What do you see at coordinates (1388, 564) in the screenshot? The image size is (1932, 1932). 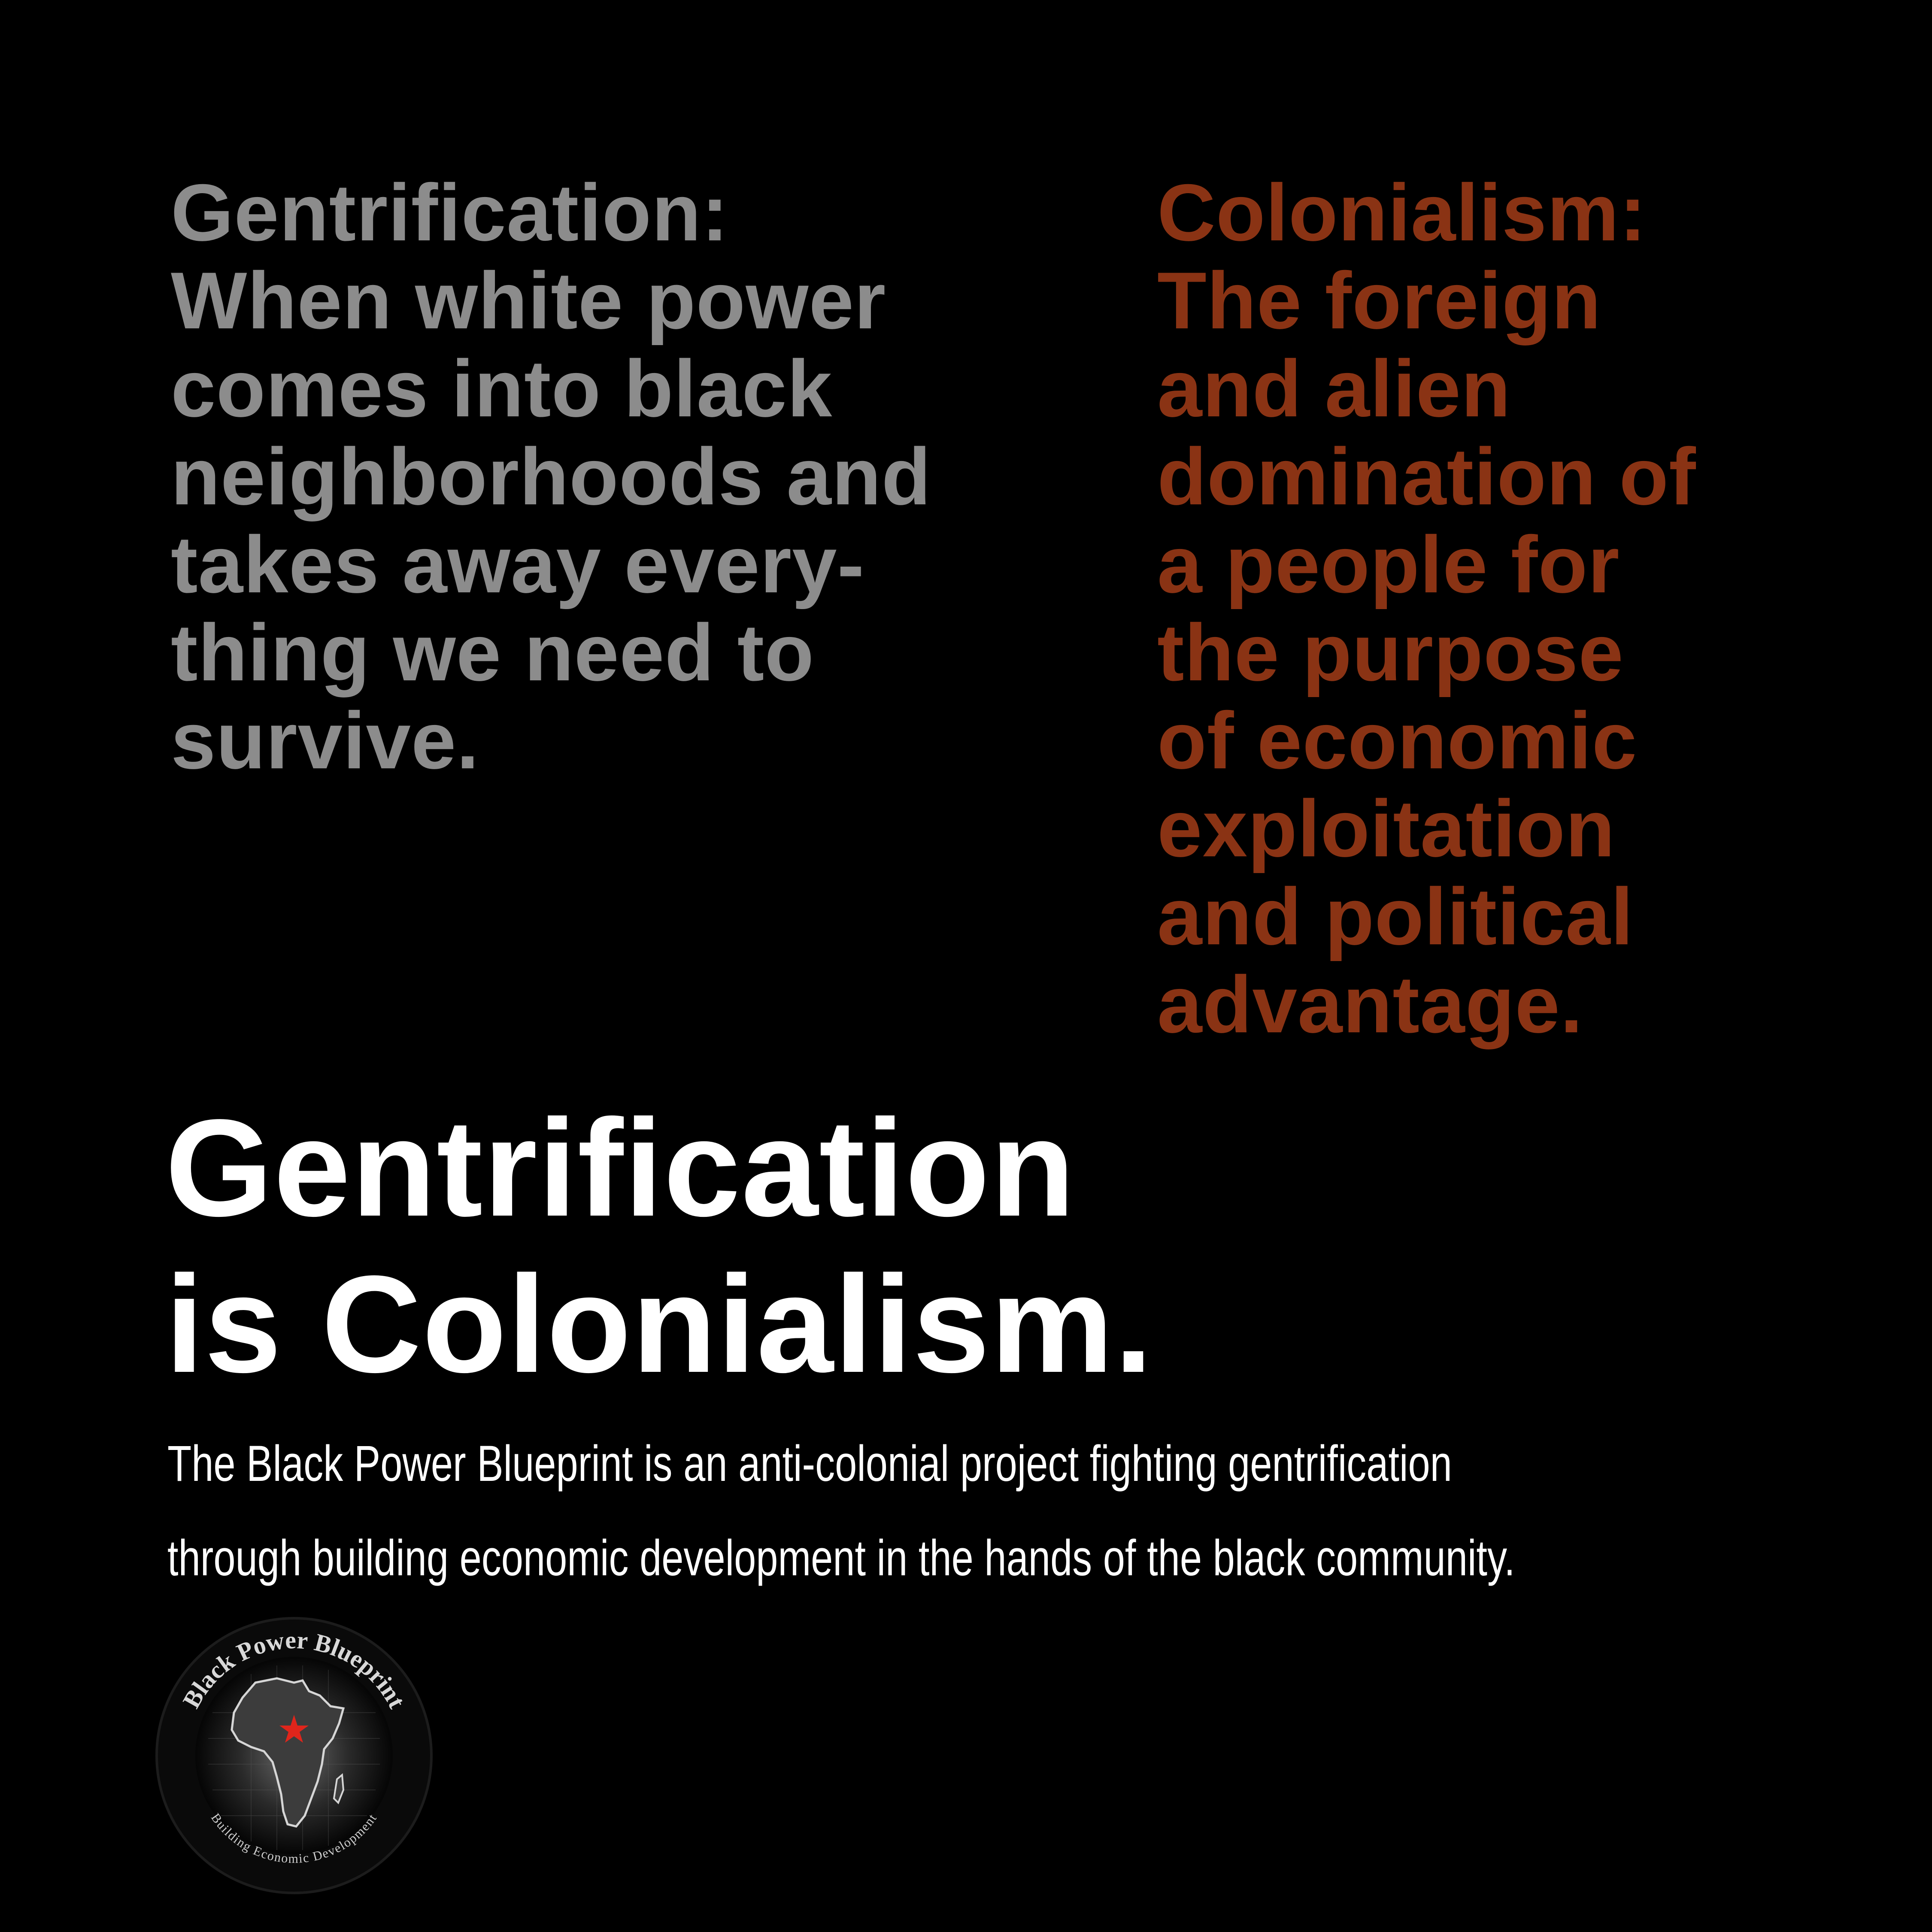 I see `colonialism-line: a people for` at bounding box center [1388, 564].